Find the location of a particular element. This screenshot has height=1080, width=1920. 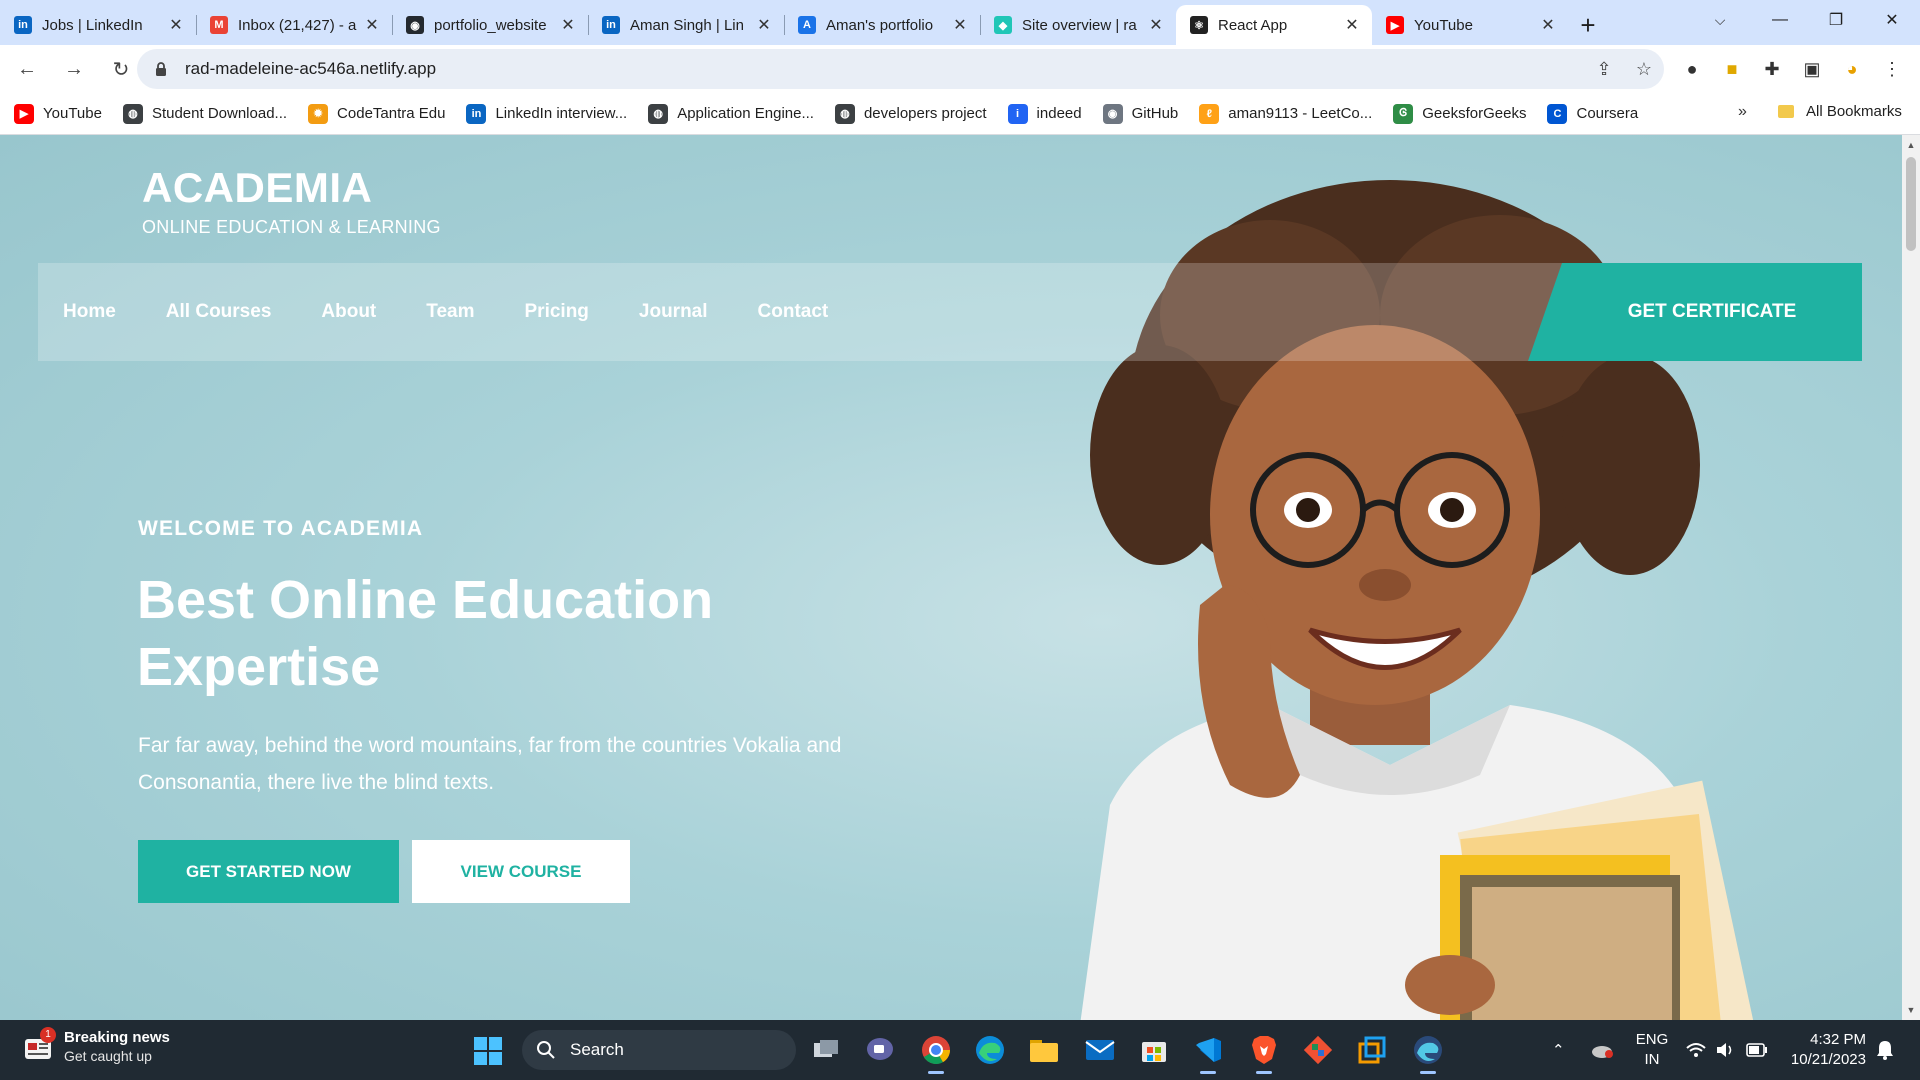

new-tab-button: + is located at coordinates (1588, 25).